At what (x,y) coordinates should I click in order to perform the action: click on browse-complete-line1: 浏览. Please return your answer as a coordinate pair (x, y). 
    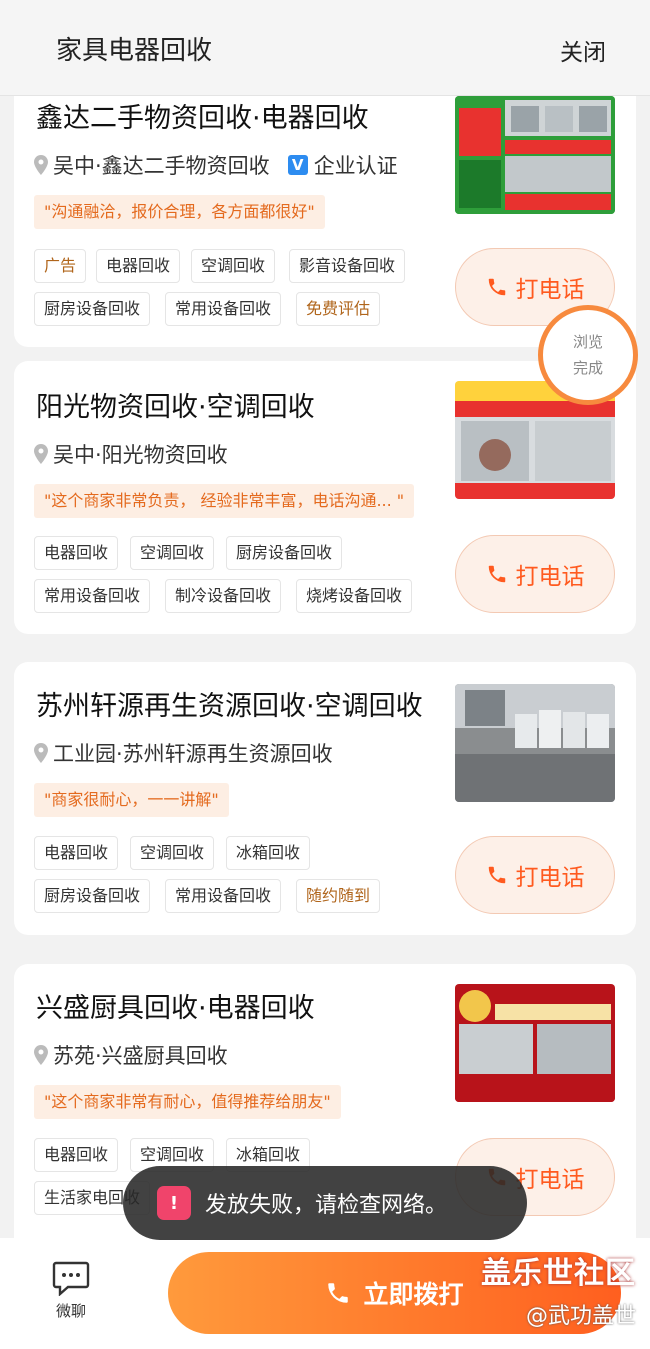
    Looking at the image, I should click on (587, 342).